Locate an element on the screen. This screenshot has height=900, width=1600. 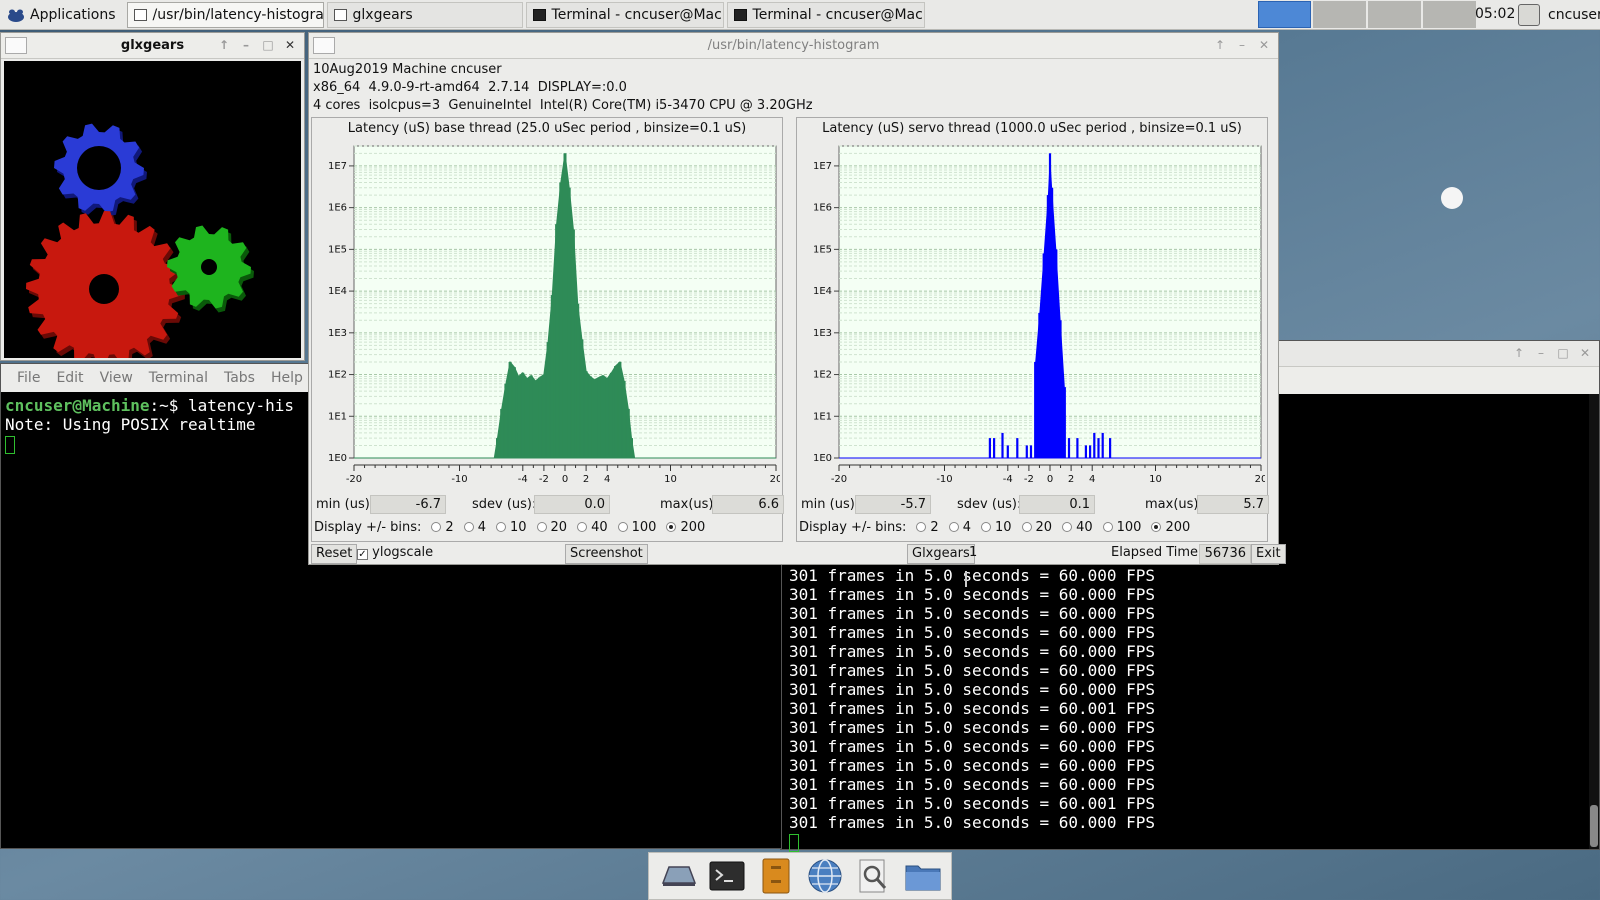
servo-stats: min (us) -5.7 sdev (us): 0.1 max(us) 5.7 is located at coordinates (1034, 505).